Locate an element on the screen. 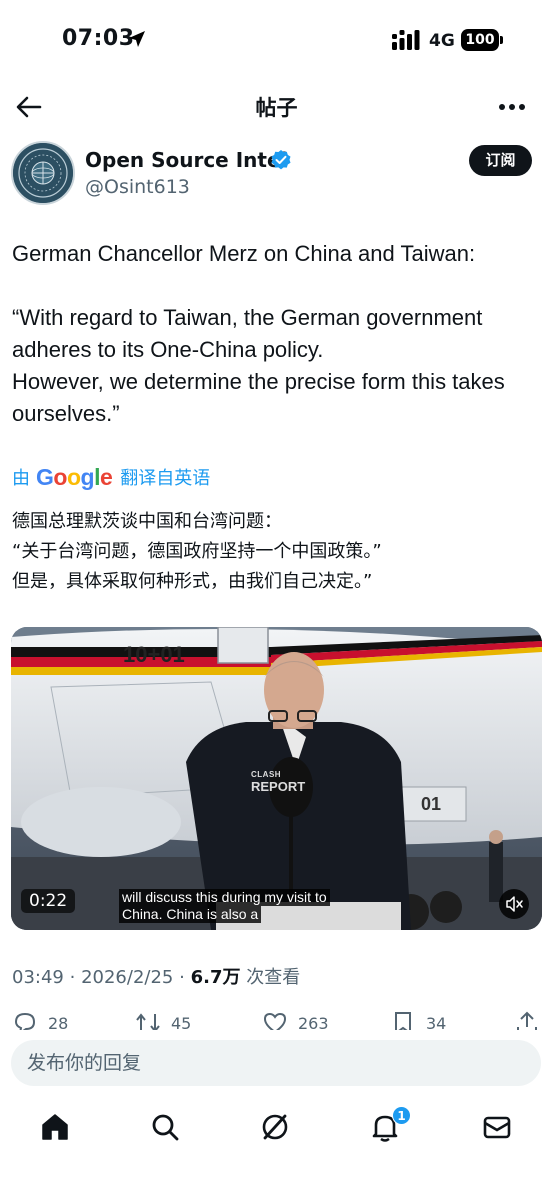 The width and height of the screenshot is (553, 1200). translation-attribution: 由 Google 翻译自英语 is located at coordinates (111, 477).